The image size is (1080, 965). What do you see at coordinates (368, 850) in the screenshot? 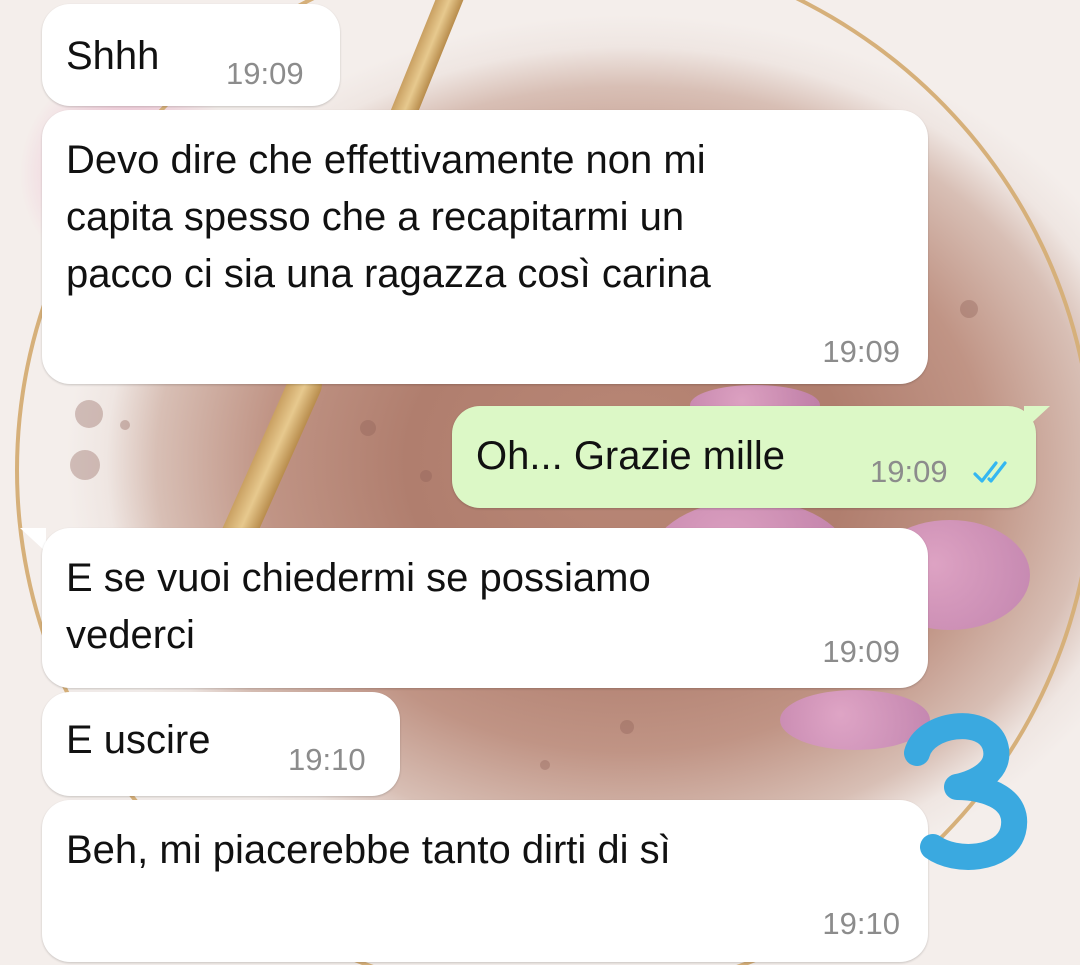
I see `message-text: Beh, mi piacerebbe tanto dirti di sì` at bounding box center [368, 850].